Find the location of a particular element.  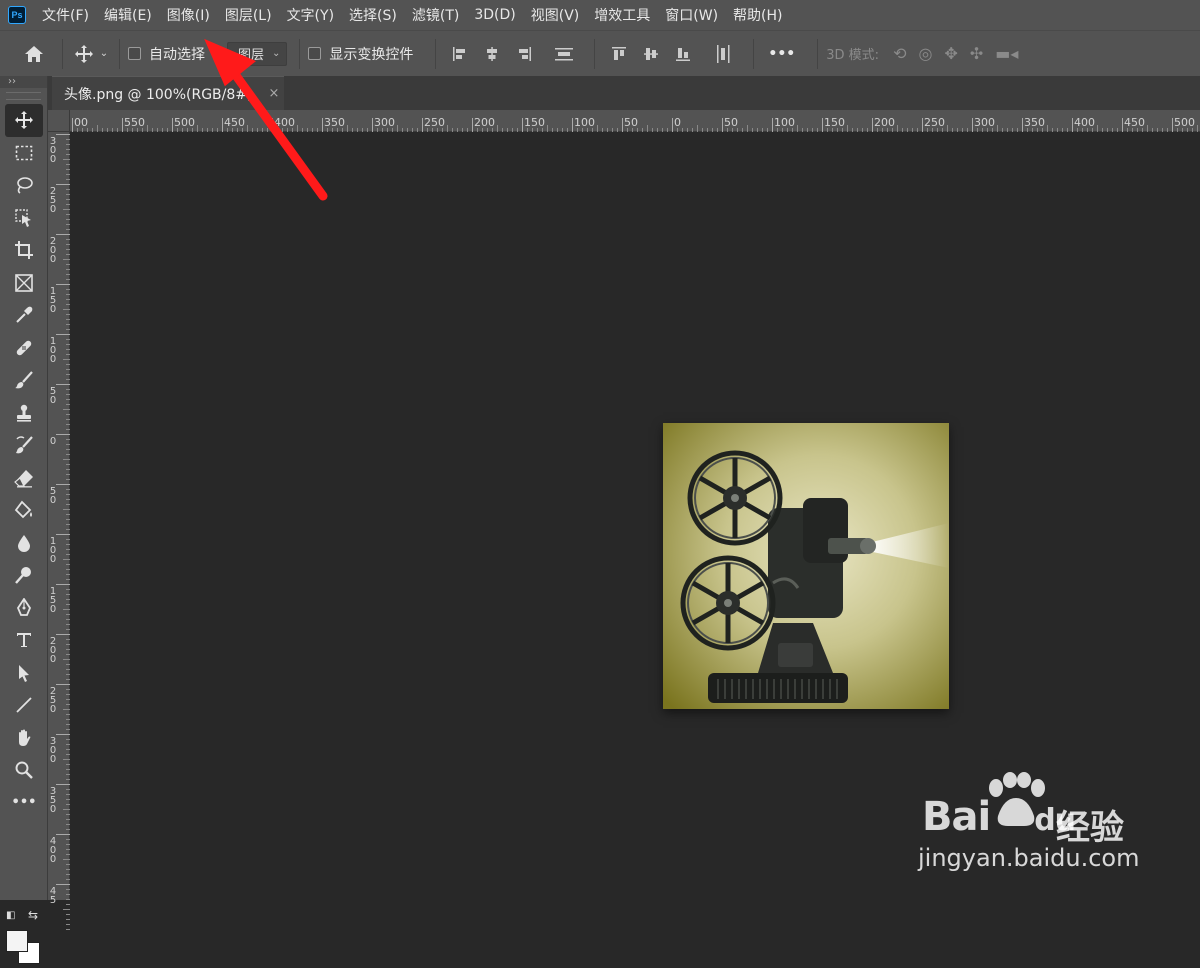

auto-select-checkbox is located at coordinates (134, 53).